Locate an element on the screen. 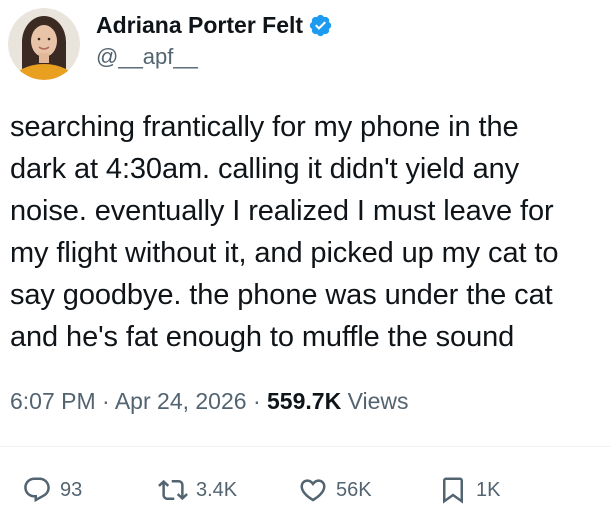 The image size is (611, 518). like-button: 56K is located at coordinates (335, 490).